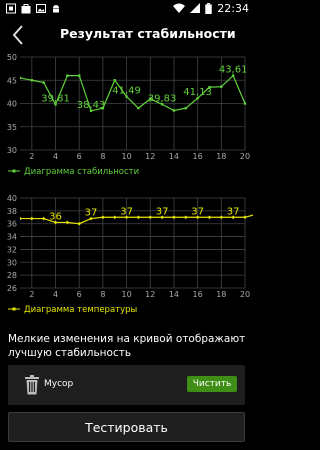  I want to click on page-title: Результат стабильности, so click(148, 33).